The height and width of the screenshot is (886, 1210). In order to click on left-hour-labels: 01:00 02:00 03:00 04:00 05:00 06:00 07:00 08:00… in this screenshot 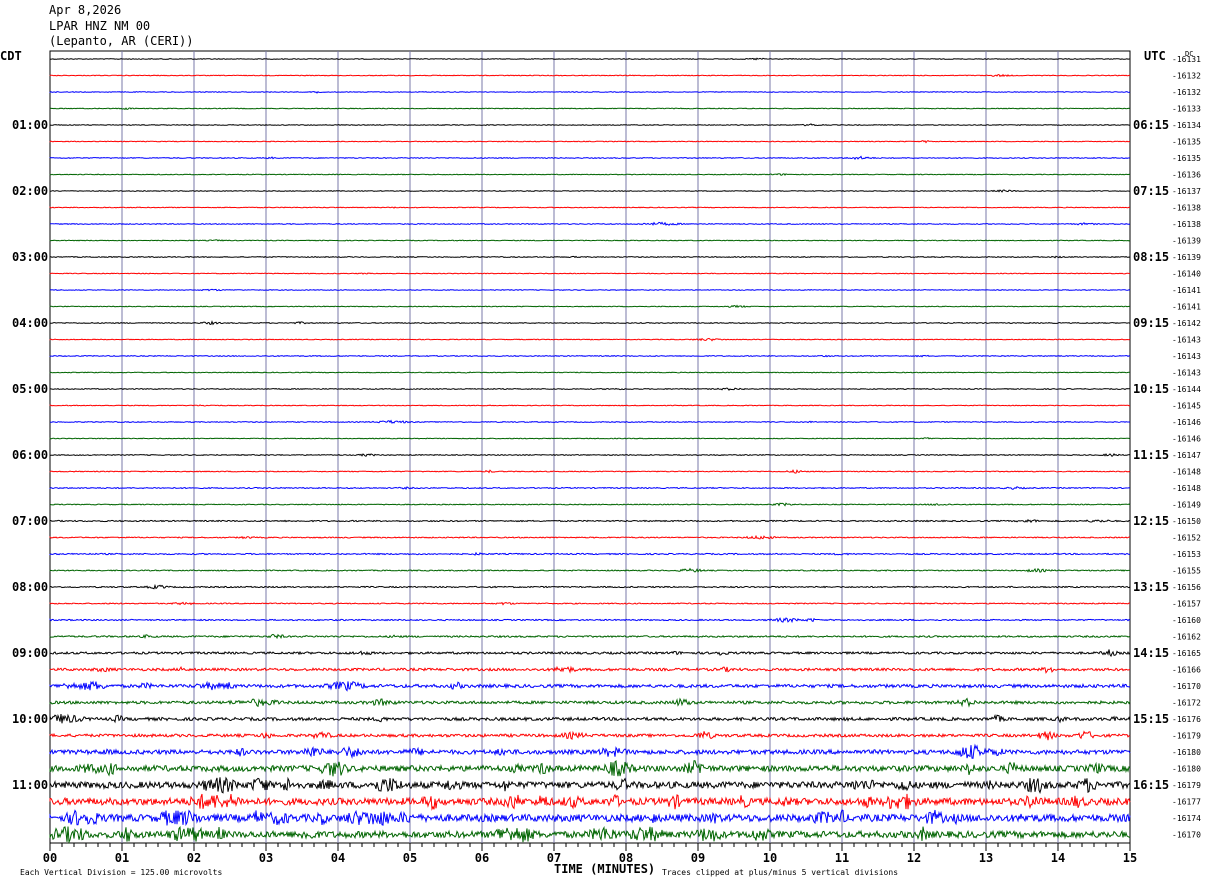, I will do `click(30, 455)`.